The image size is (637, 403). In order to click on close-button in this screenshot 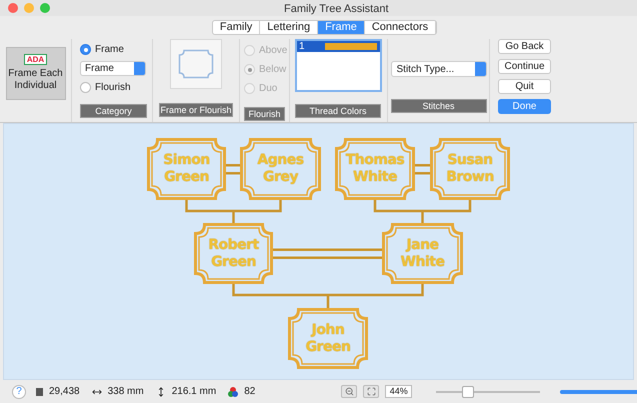, I will do `click(13, 8)`.